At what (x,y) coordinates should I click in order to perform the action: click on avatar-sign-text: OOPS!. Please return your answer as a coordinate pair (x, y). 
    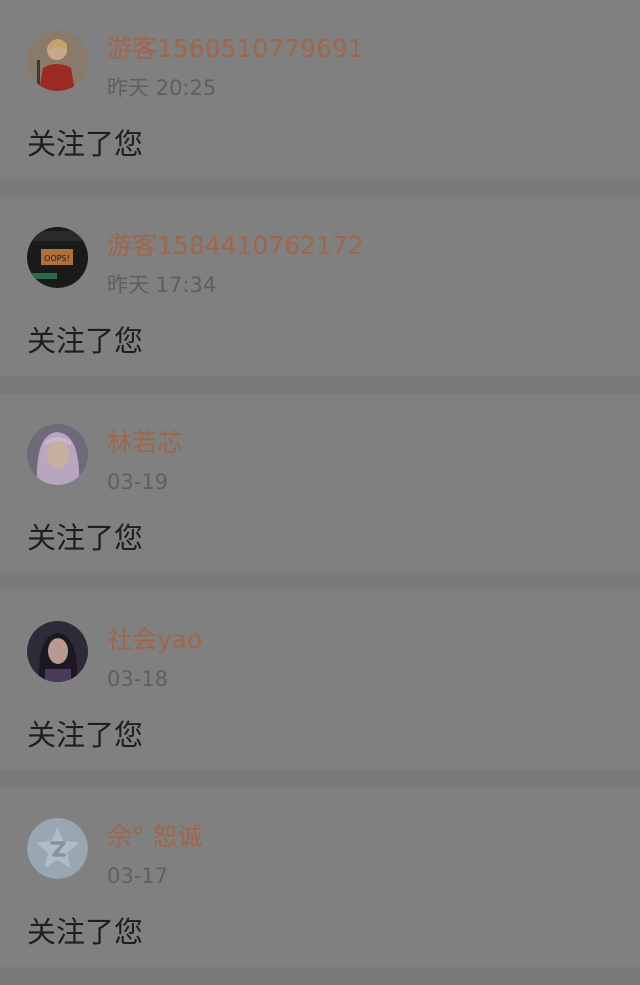
    Looking at the image, I should click on (57, 258).